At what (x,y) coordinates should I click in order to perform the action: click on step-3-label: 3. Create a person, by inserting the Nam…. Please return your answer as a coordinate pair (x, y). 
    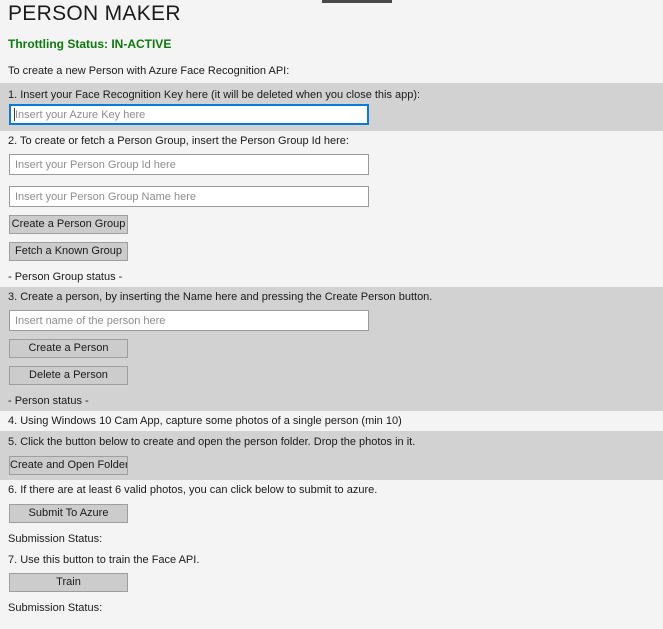
    Looking at the image, I should click on (220, 297).